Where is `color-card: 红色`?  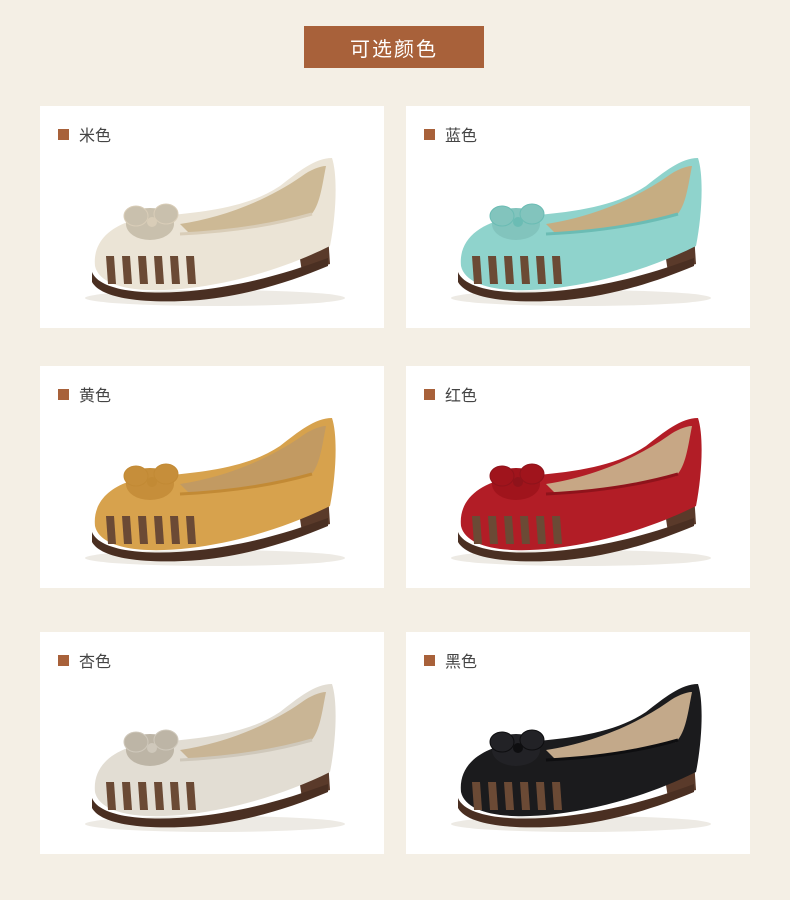 color-card: 红色 is located at coordinates (578, 477).